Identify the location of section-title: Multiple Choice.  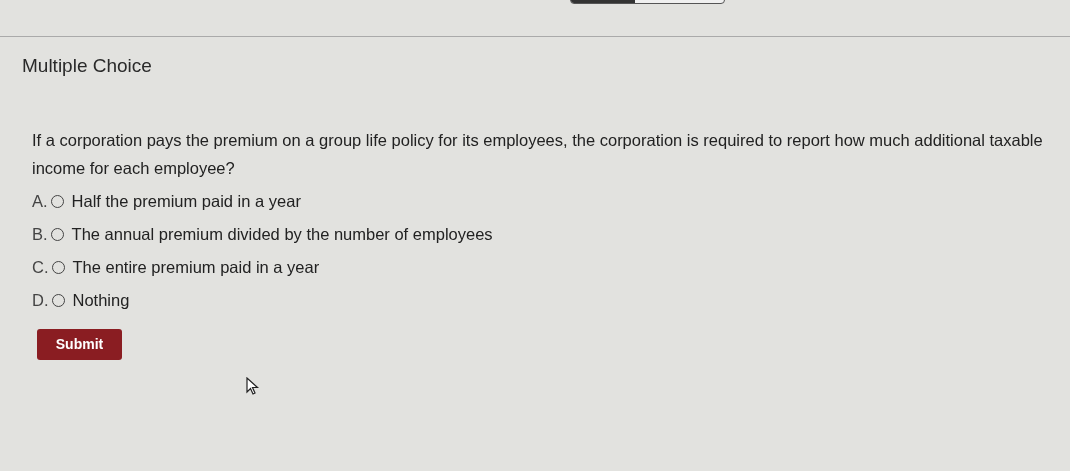
(87, 66).